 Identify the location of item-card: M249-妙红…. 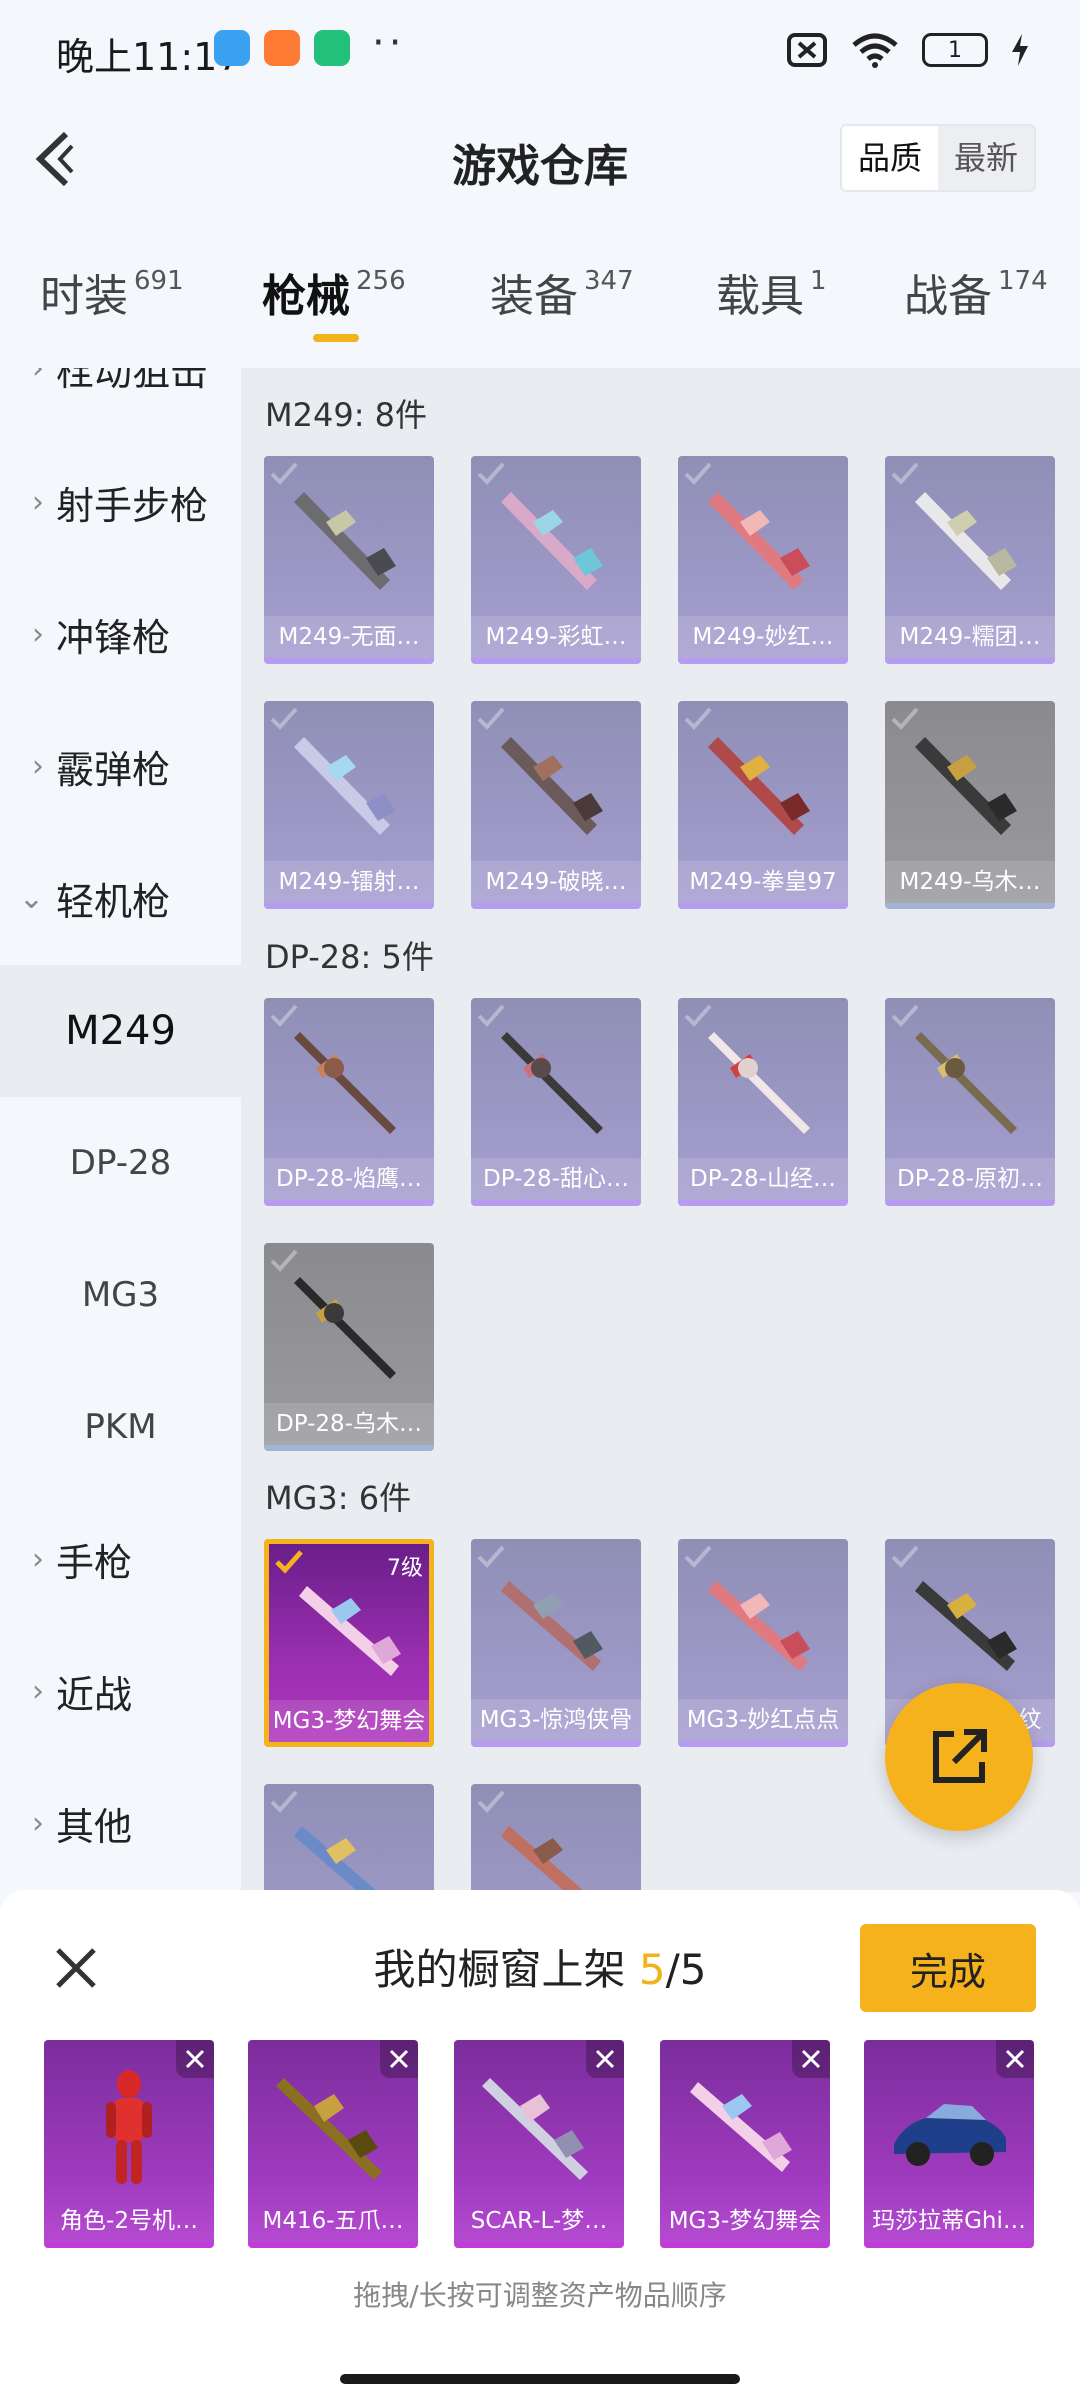
(763, 560).